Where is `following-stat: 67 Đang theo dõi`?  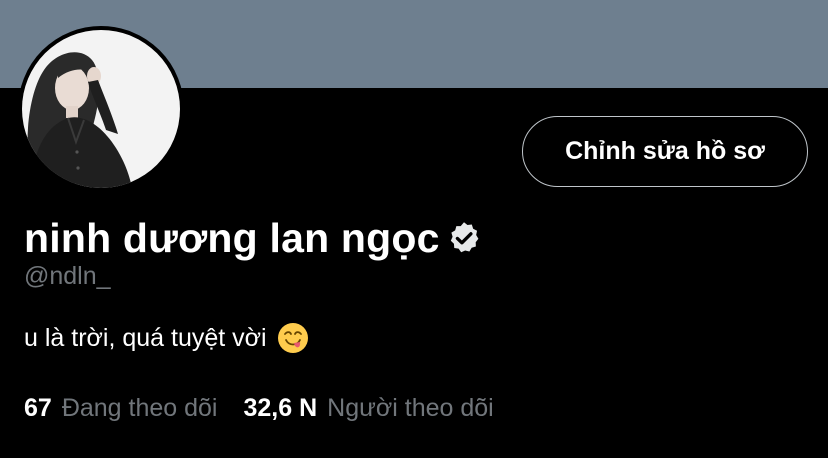
following-stat: 67 Đang theo dõi is located at coordinates (121, 408).